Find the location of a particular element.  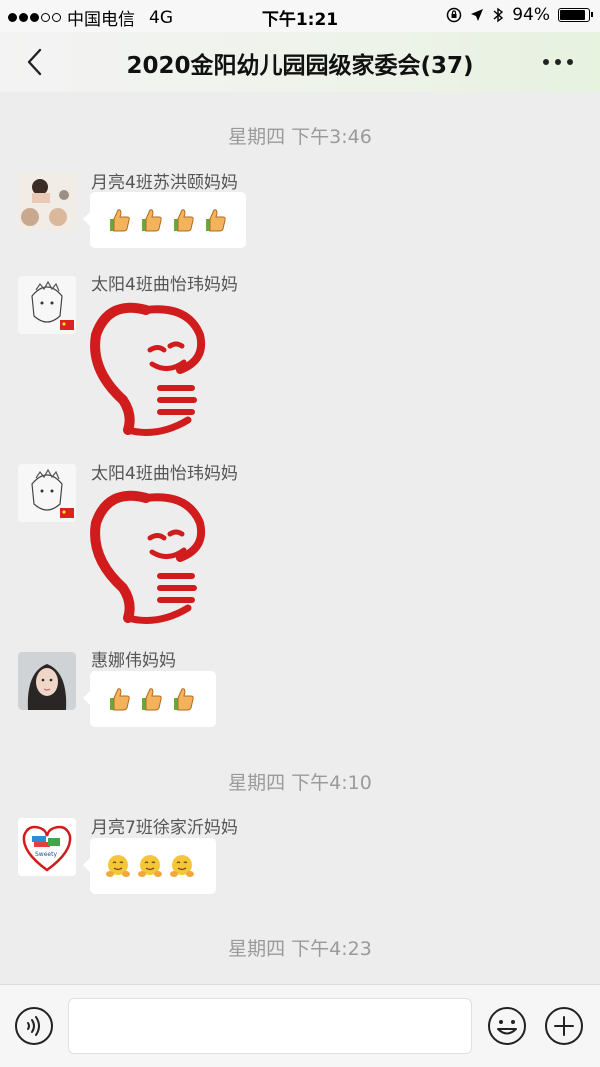

sender-name: 惠娜伟妈妈 is located at coordinates (133, 661).